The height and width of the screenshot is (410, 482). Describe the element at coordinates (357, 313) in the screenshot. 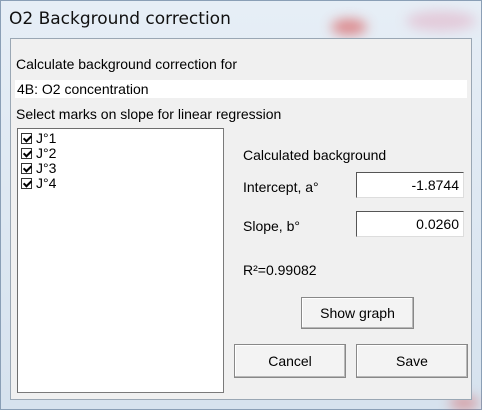

I see `show-graph-button: Show graph` at that location.